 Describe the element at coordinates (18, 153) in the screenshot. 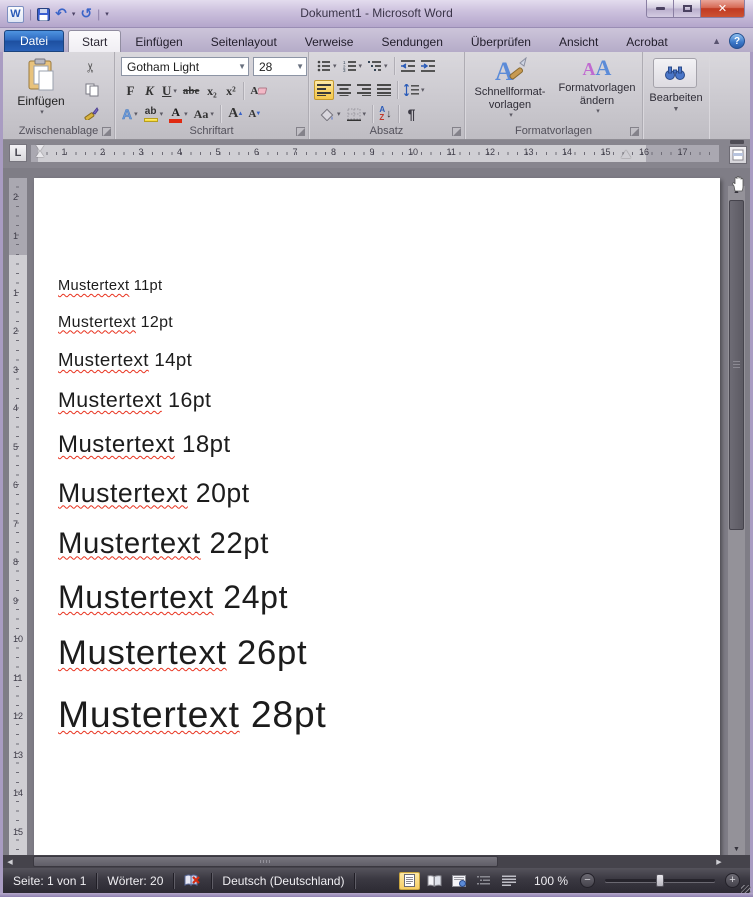

I see `tab-selector-button: L` at that location.